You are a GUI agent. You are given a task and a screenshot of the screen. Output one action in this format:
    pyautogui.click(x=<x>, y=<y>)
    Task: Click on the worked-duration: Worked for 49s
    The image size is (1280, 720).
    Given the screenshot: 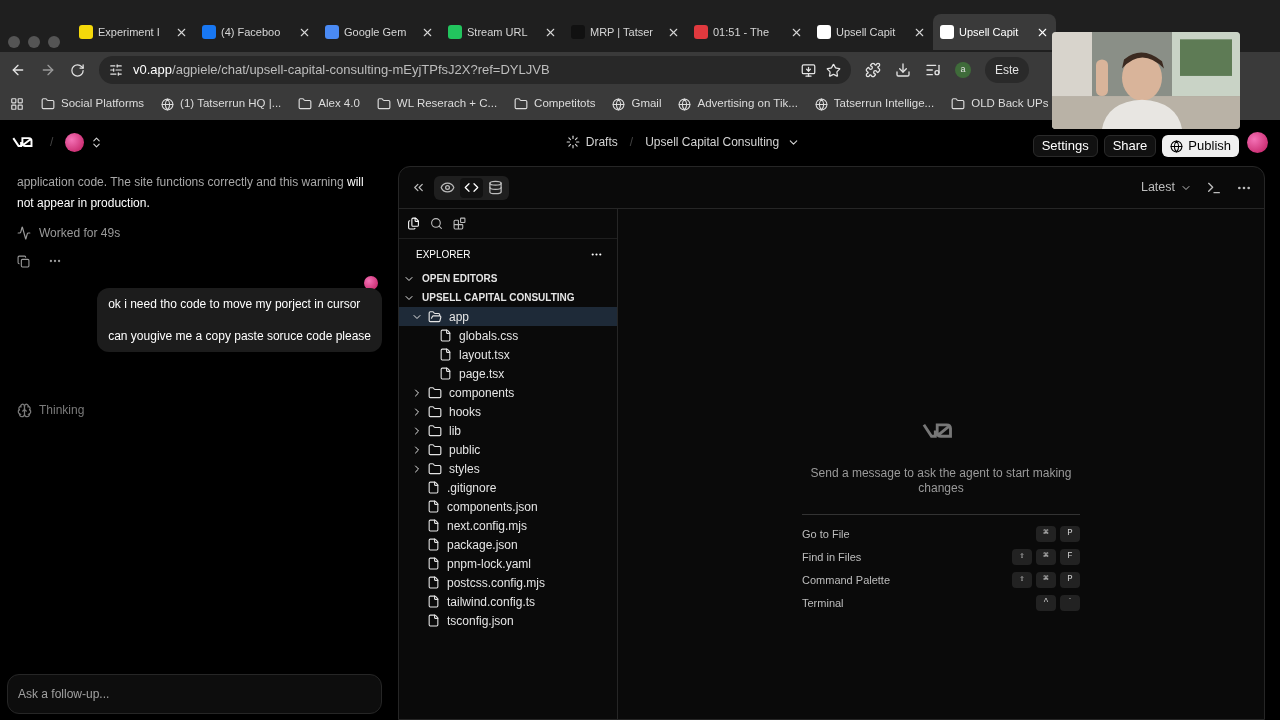 What is the action you would take?
    pyautogui.click(x=80, y=233)
    